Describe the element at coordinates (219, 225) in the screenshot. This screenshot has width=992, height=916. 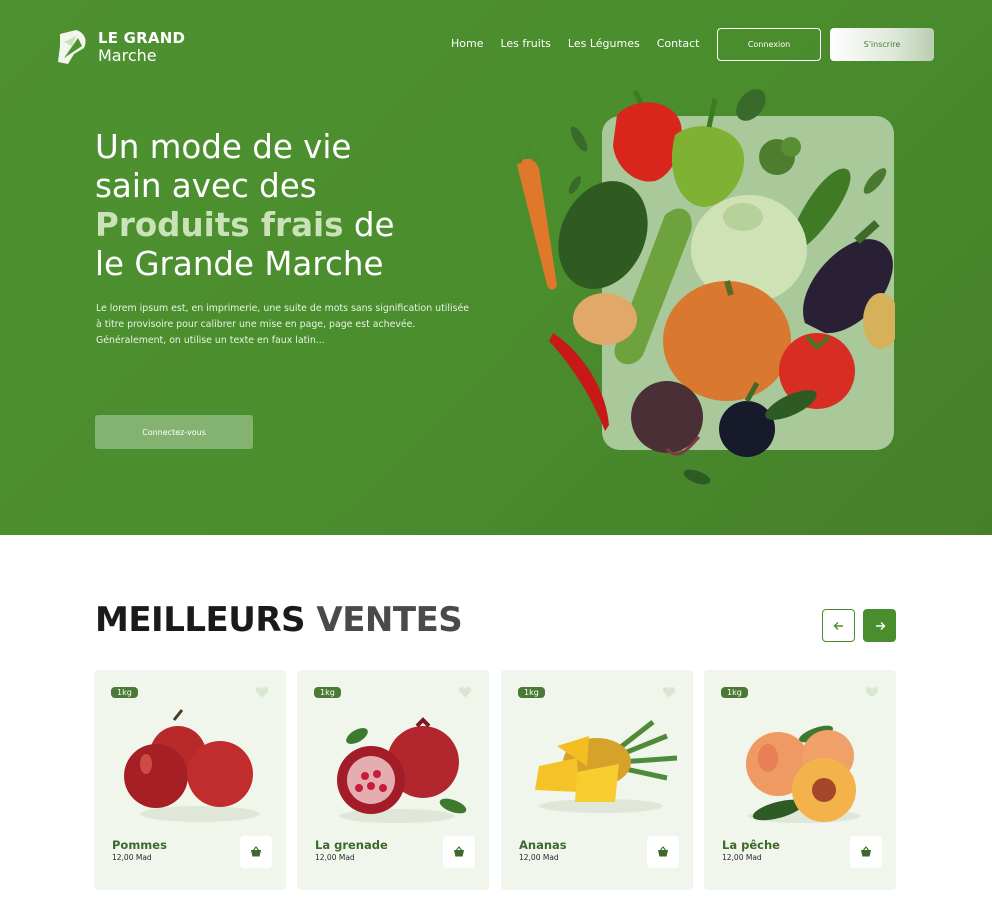
I see `hero-title-highlight: Produits frais` at that location.